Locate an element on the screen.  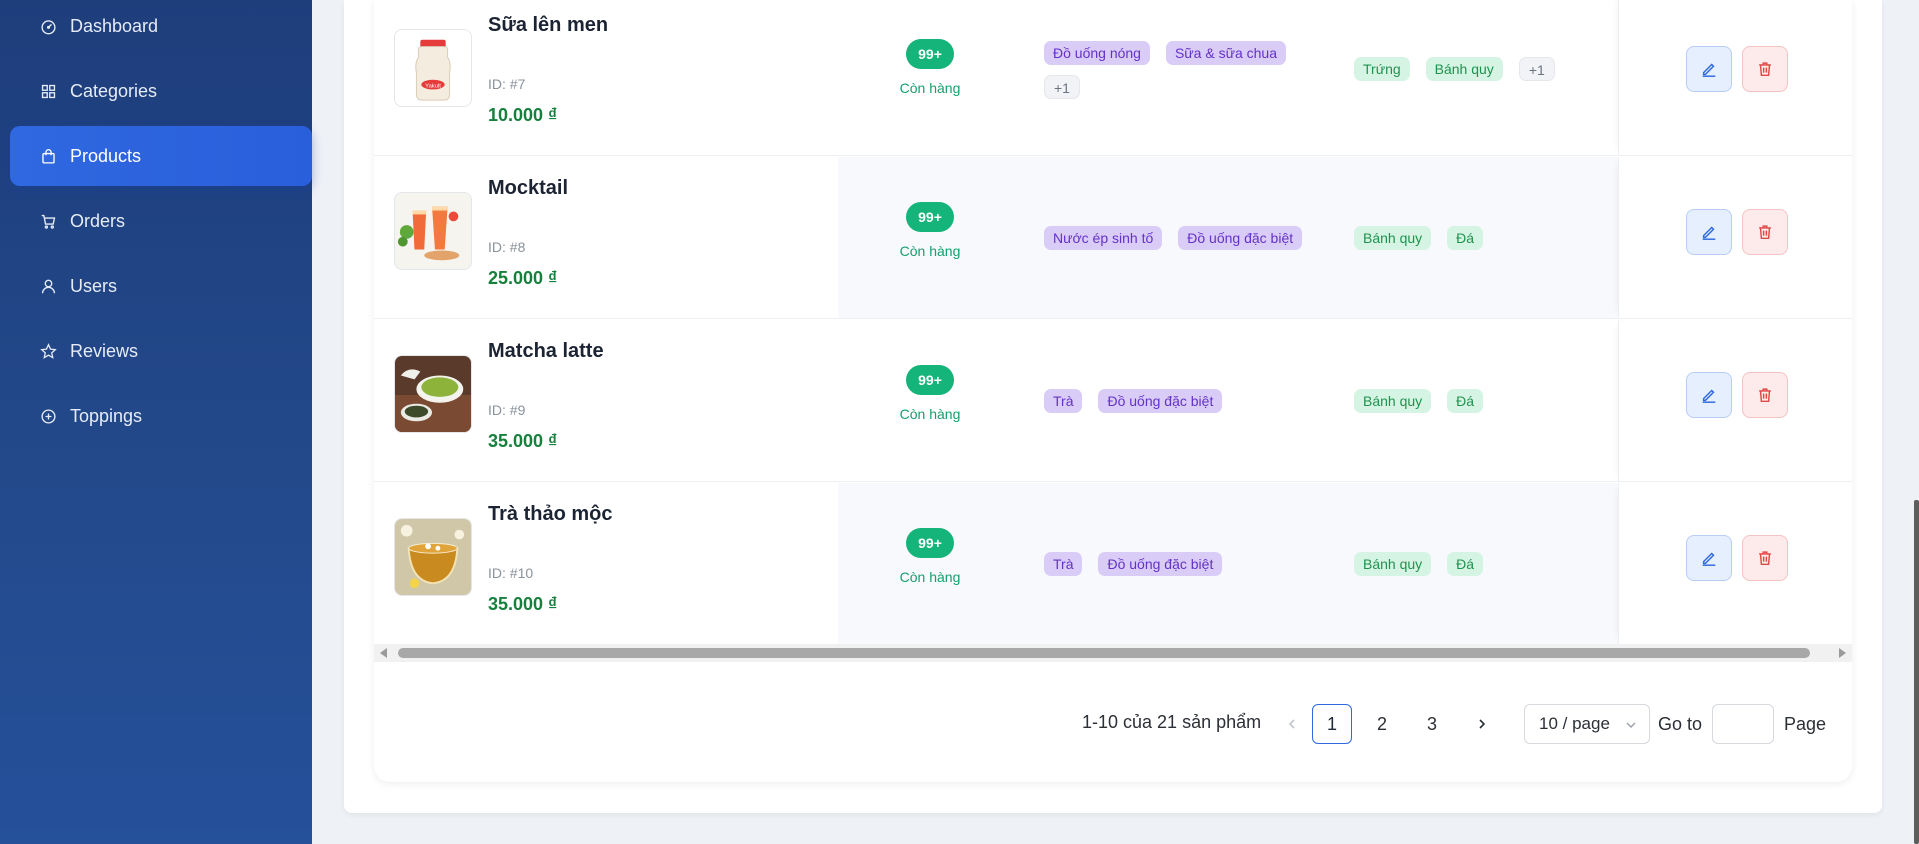
sidebar-item-products: Products is located at coordinates (161, 156).